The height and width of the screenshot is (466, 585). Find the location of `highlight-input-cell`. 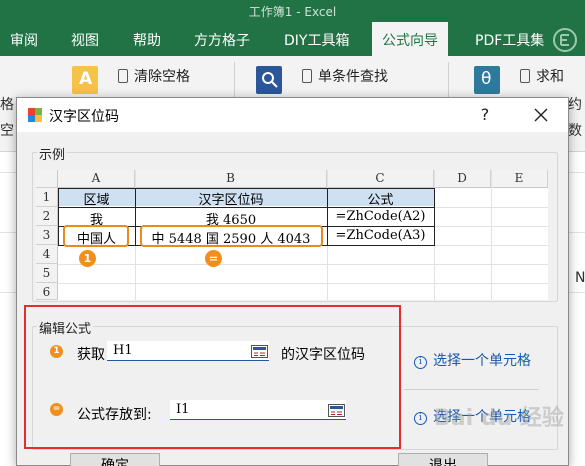

highlight-input-cell is located at coordinates (96, 236).